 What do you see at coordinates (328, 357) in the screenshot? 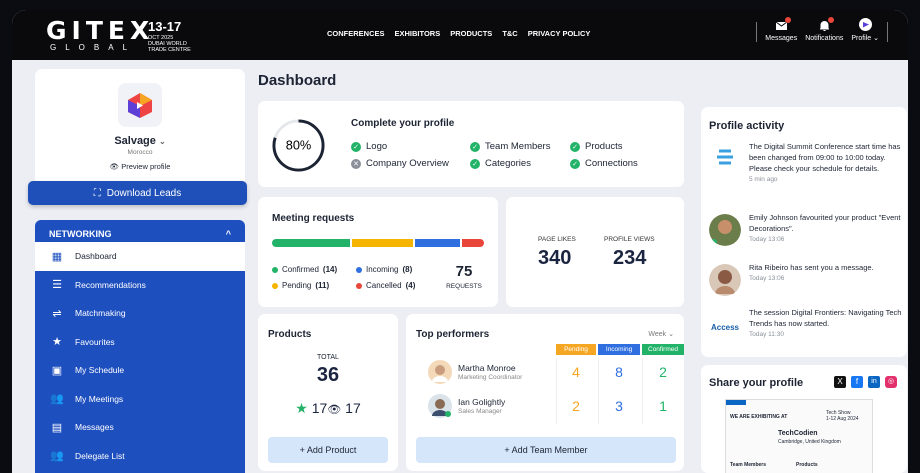
I see `products-total-label: TOTAL` at bounding box center [328, 357].